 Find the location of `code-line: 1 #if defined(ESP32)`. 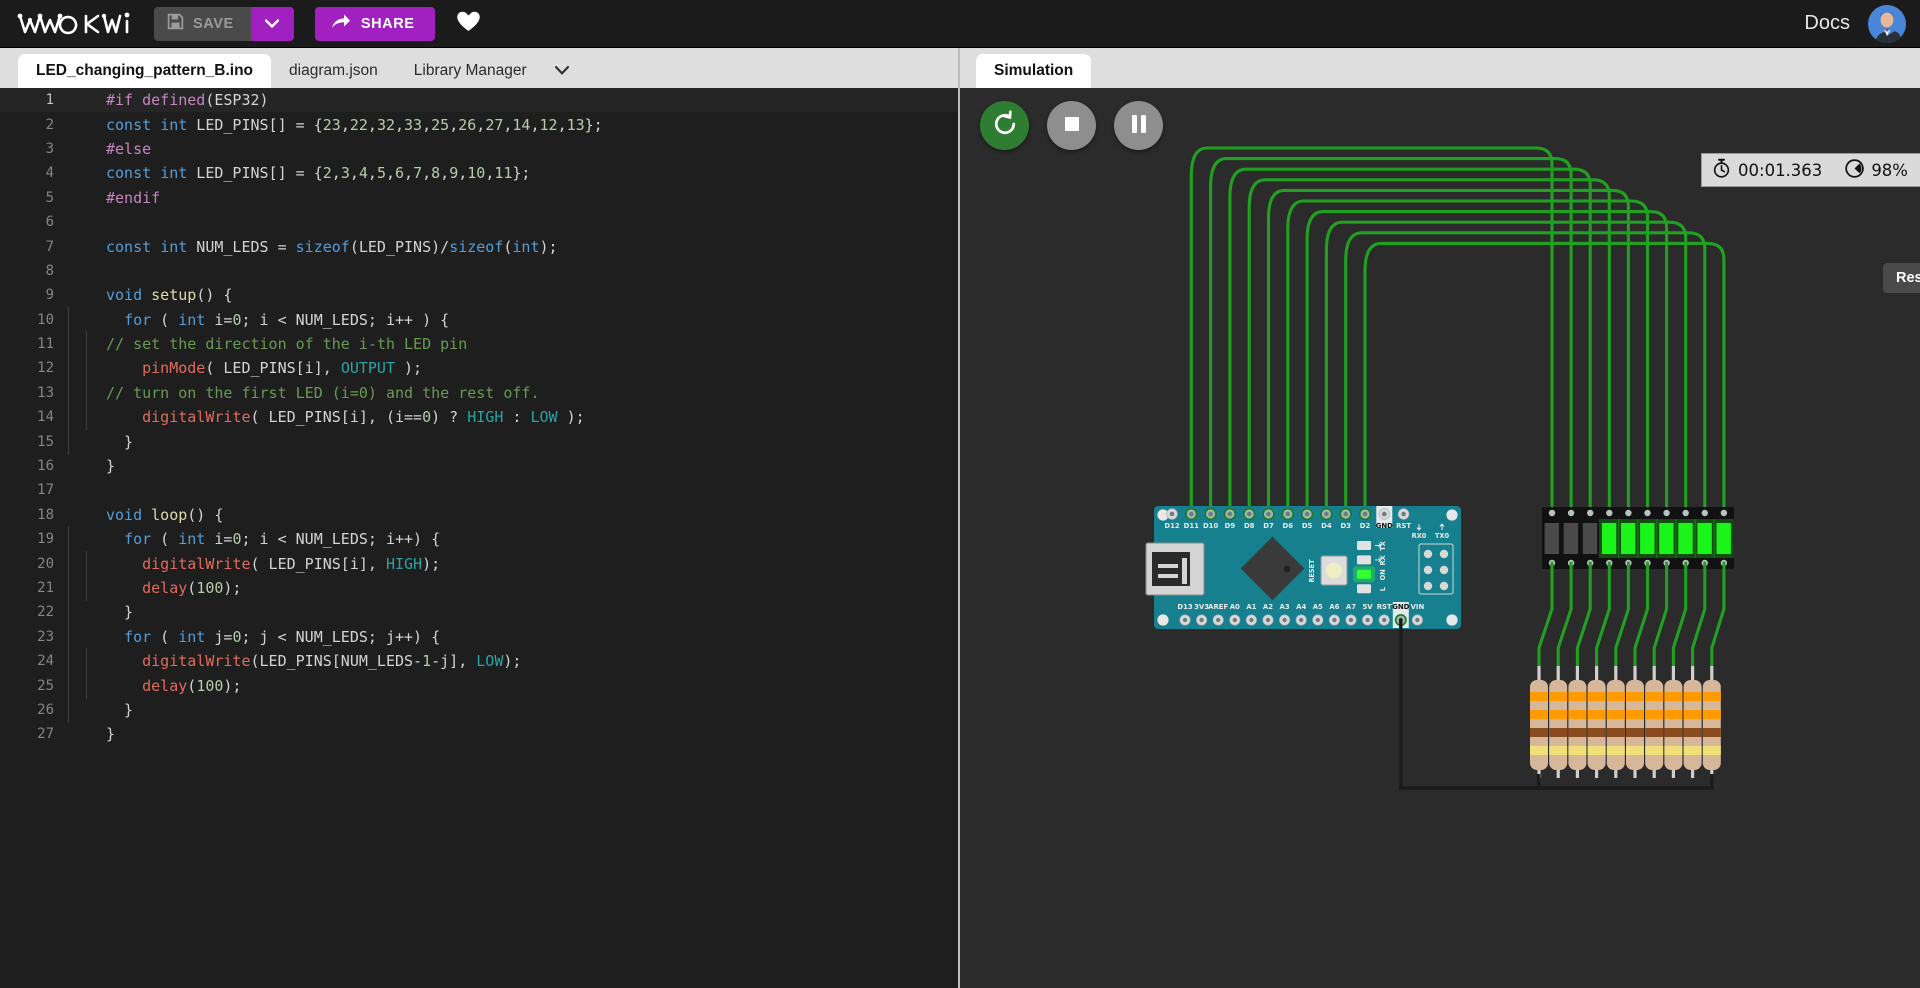

code-line: 1 #if defined(ESP32) is located at coordinates (479, 100).